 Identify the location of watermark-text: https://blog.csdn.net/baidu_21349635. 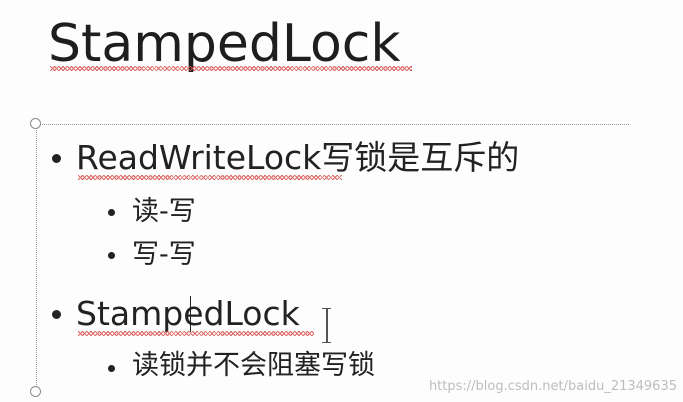
(552, 386).